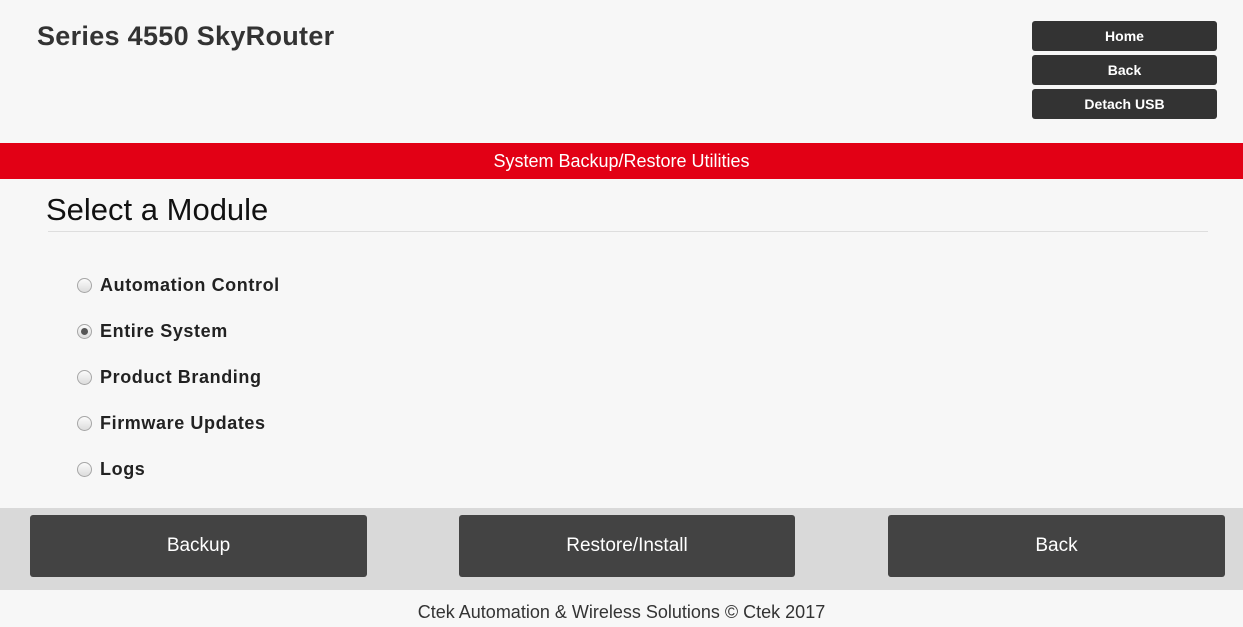 The height and width of the screenshot is (627, 1243). Describe the element at coordinates (178, 469) in the screenshot. I see `module-option-logs: Logs` at that location.